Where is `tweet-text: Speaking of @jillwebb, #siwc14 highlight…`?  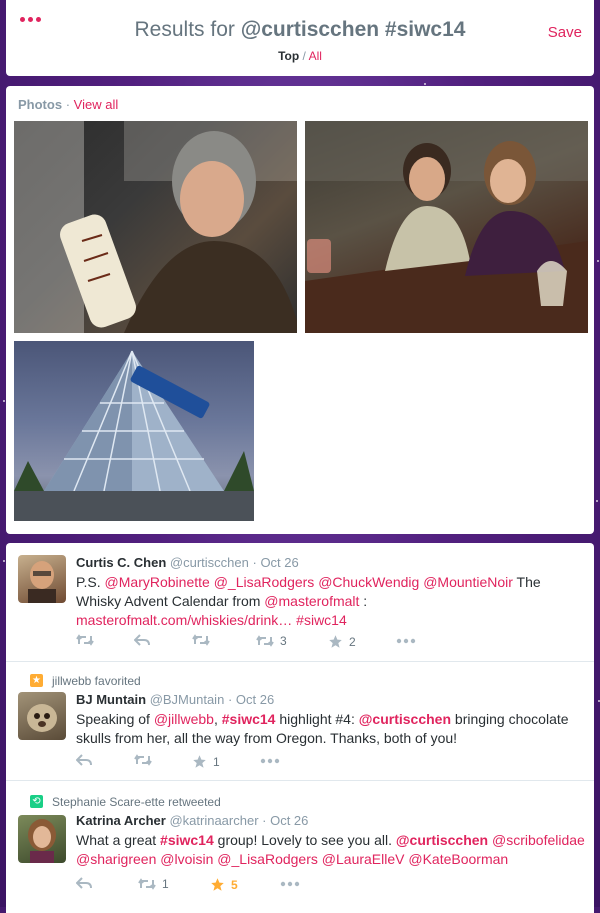
tweet-text: Speaking of @jillwebb, #siwc14 highlight… is located at coordinates (331, 729).